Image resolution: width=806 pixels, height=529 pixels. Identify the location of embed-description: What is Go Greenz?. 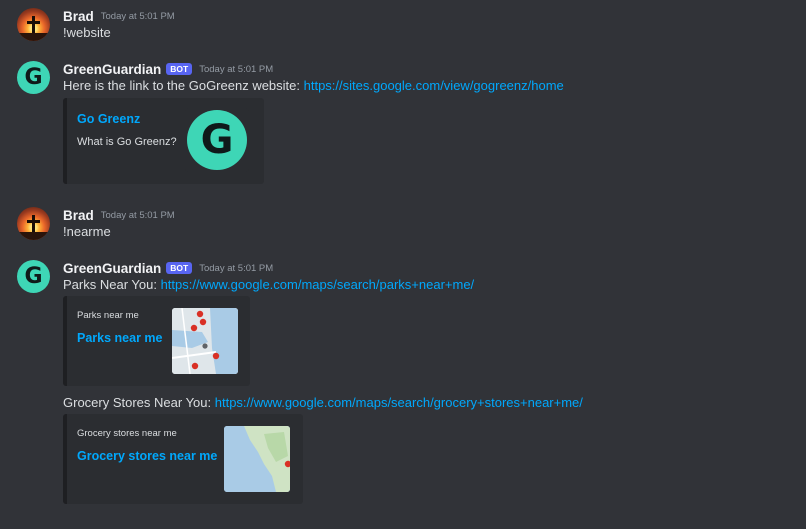
(127, 142).